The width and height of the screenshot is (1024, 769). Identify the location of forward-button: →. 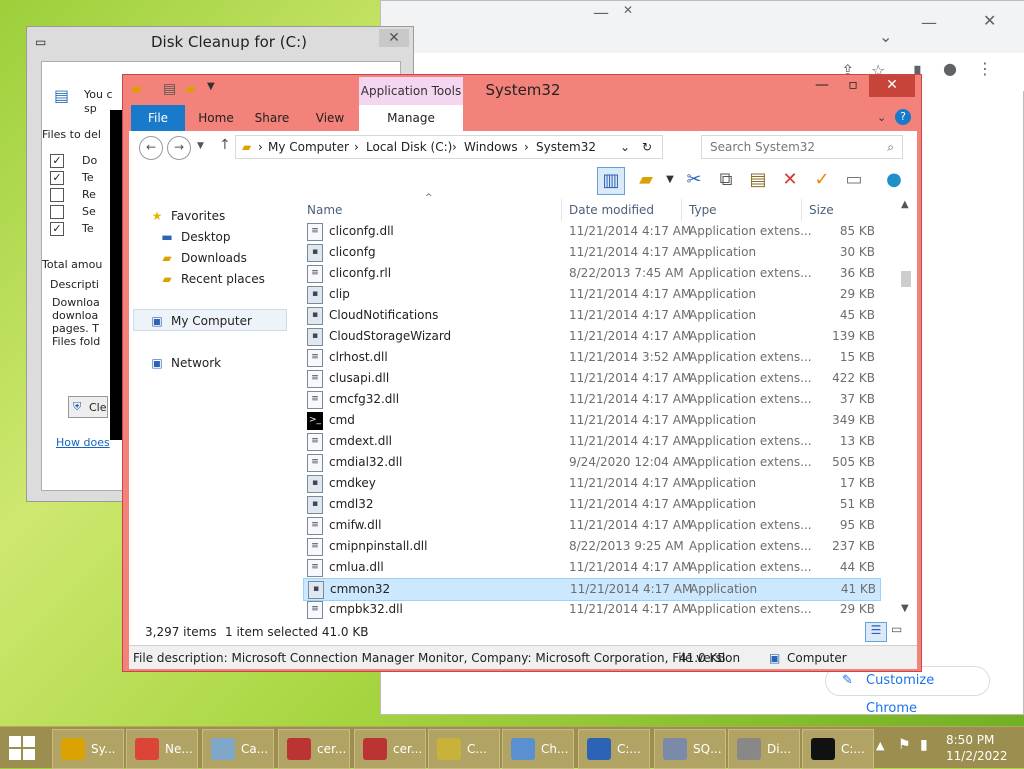
(179, 148).